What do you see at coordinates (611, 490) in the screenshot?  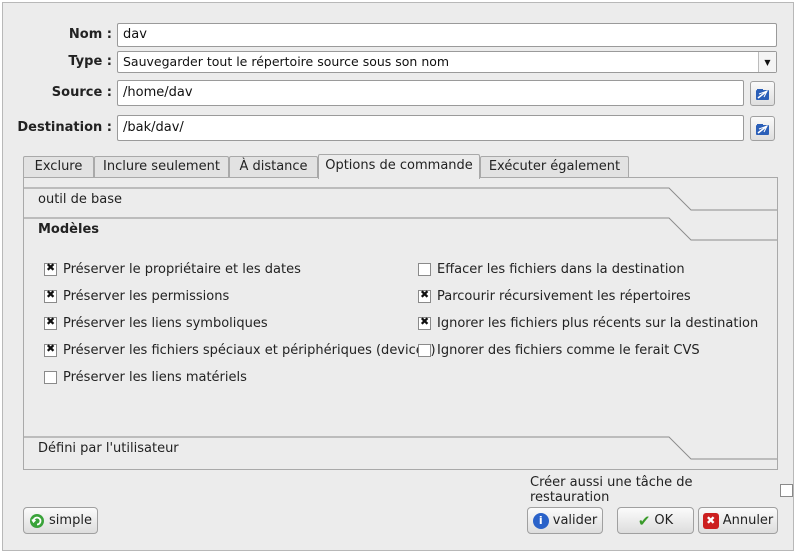 I see `restore-task-label: Créer aussi une tâche de restauration` at bounding box center [611, 490].